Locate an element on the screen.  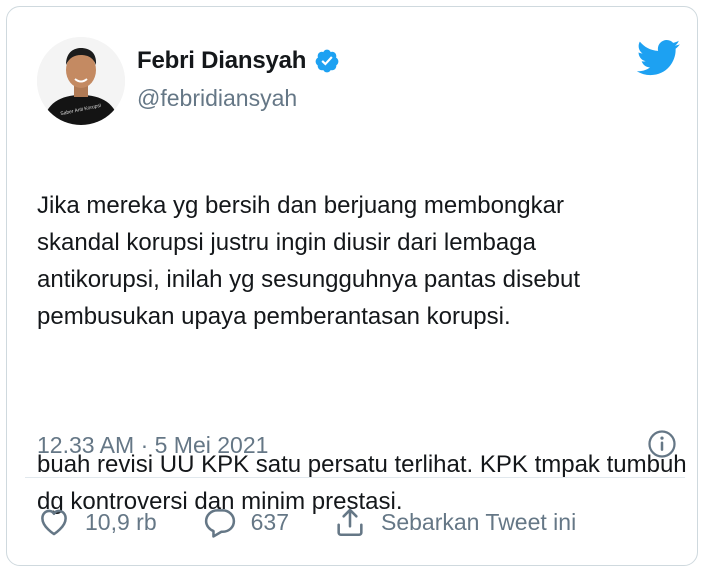
tweet-actions: 10,9 rb 637 Sebarkan Tweet ini is located at coordinates (362, 522).